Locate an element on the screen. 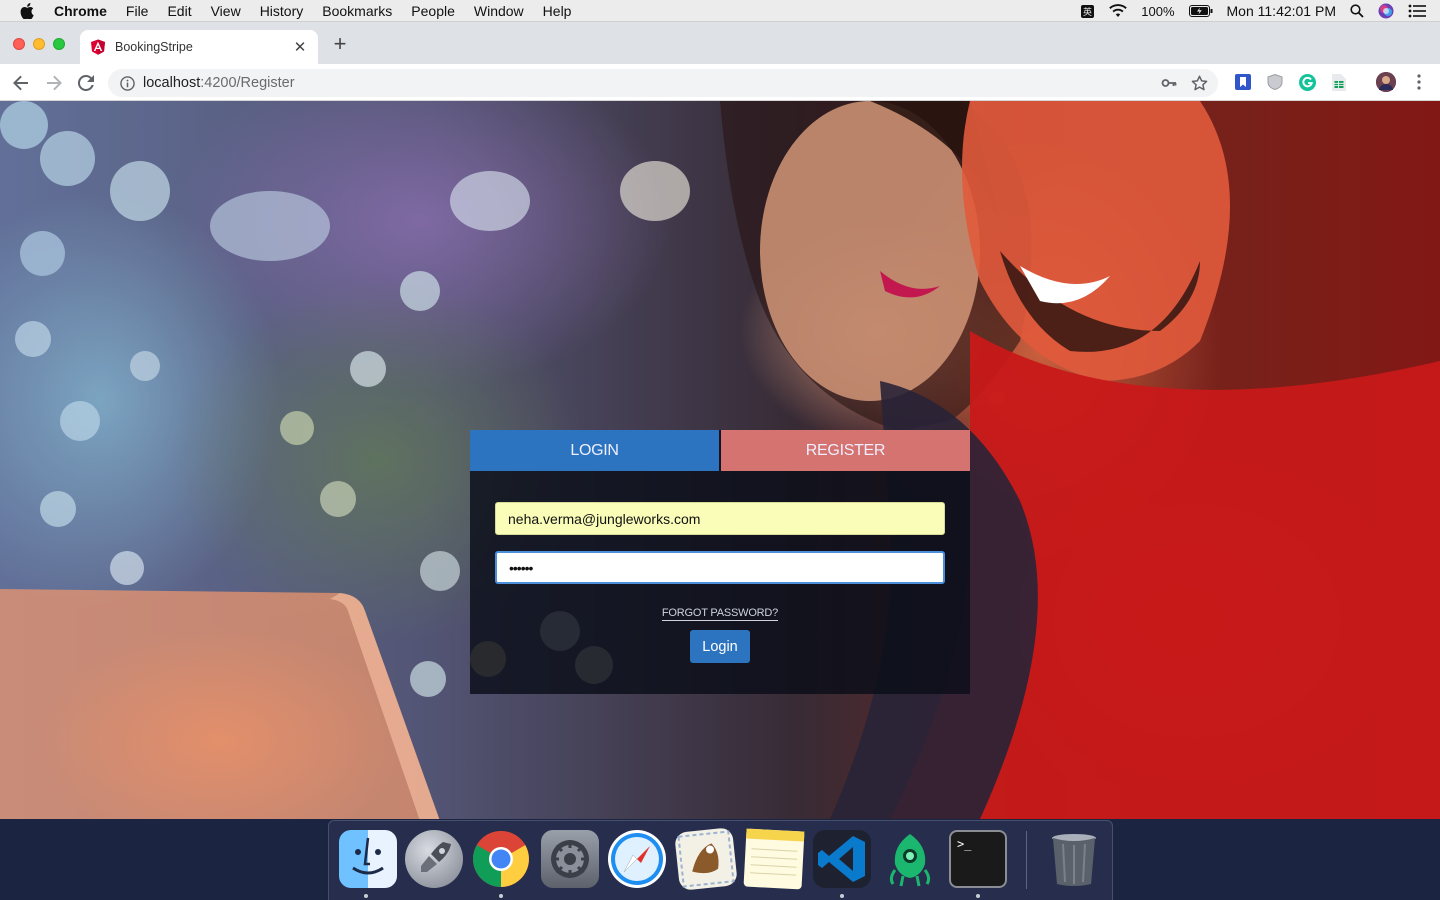 This screenshot has width=1440, height=900. menu-help: Help is located at coordinates (557, 11).